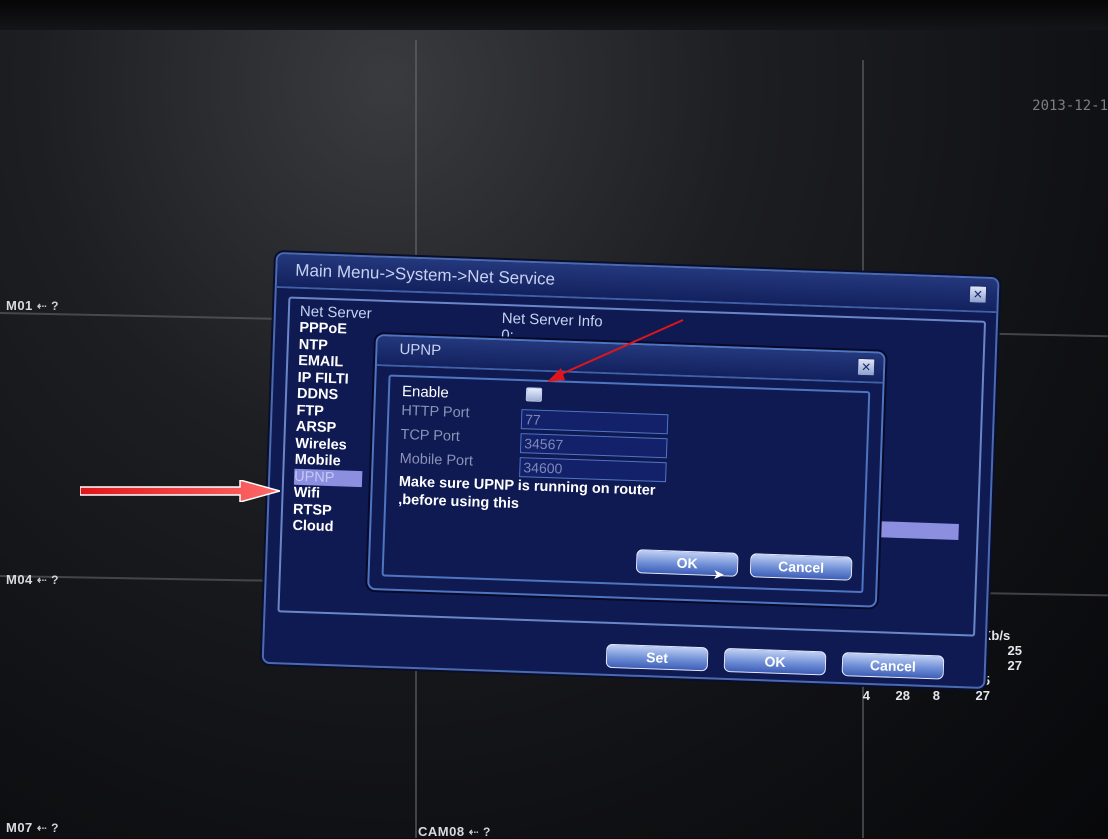  Describe the element at coordinates (425, 392) in the screenshot. I see `enable-label: Enable` at that location.